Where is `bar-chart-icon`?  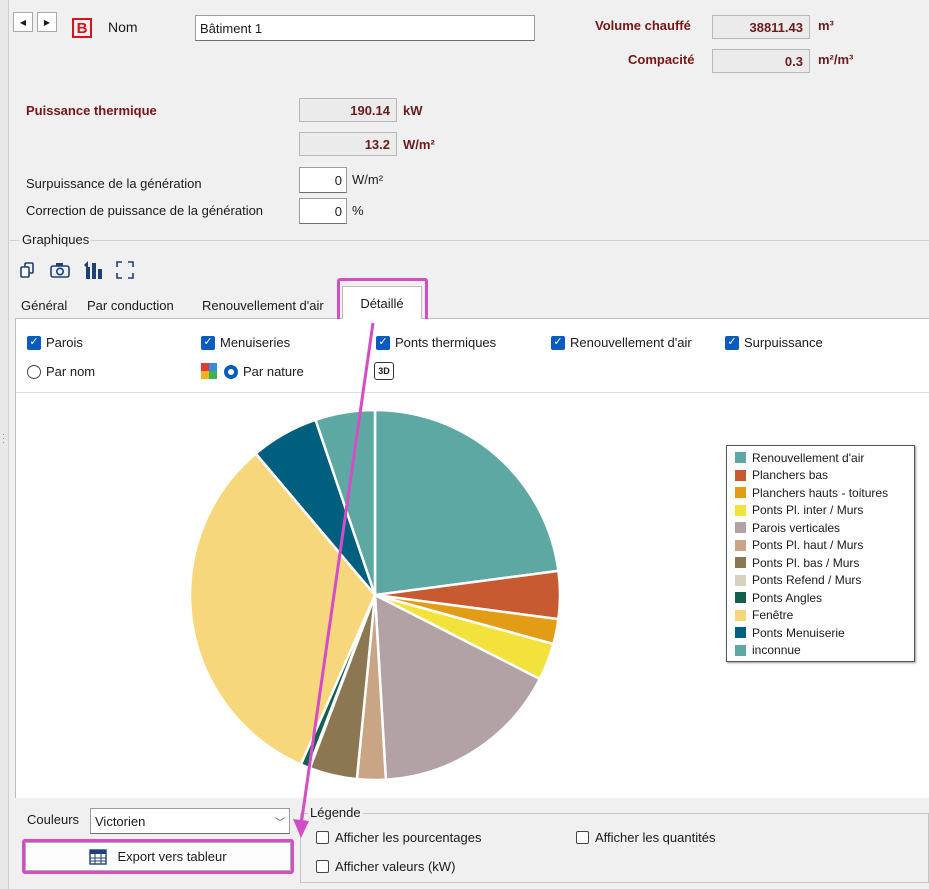
bar-chart-icon is located at coordinates (93, 270).